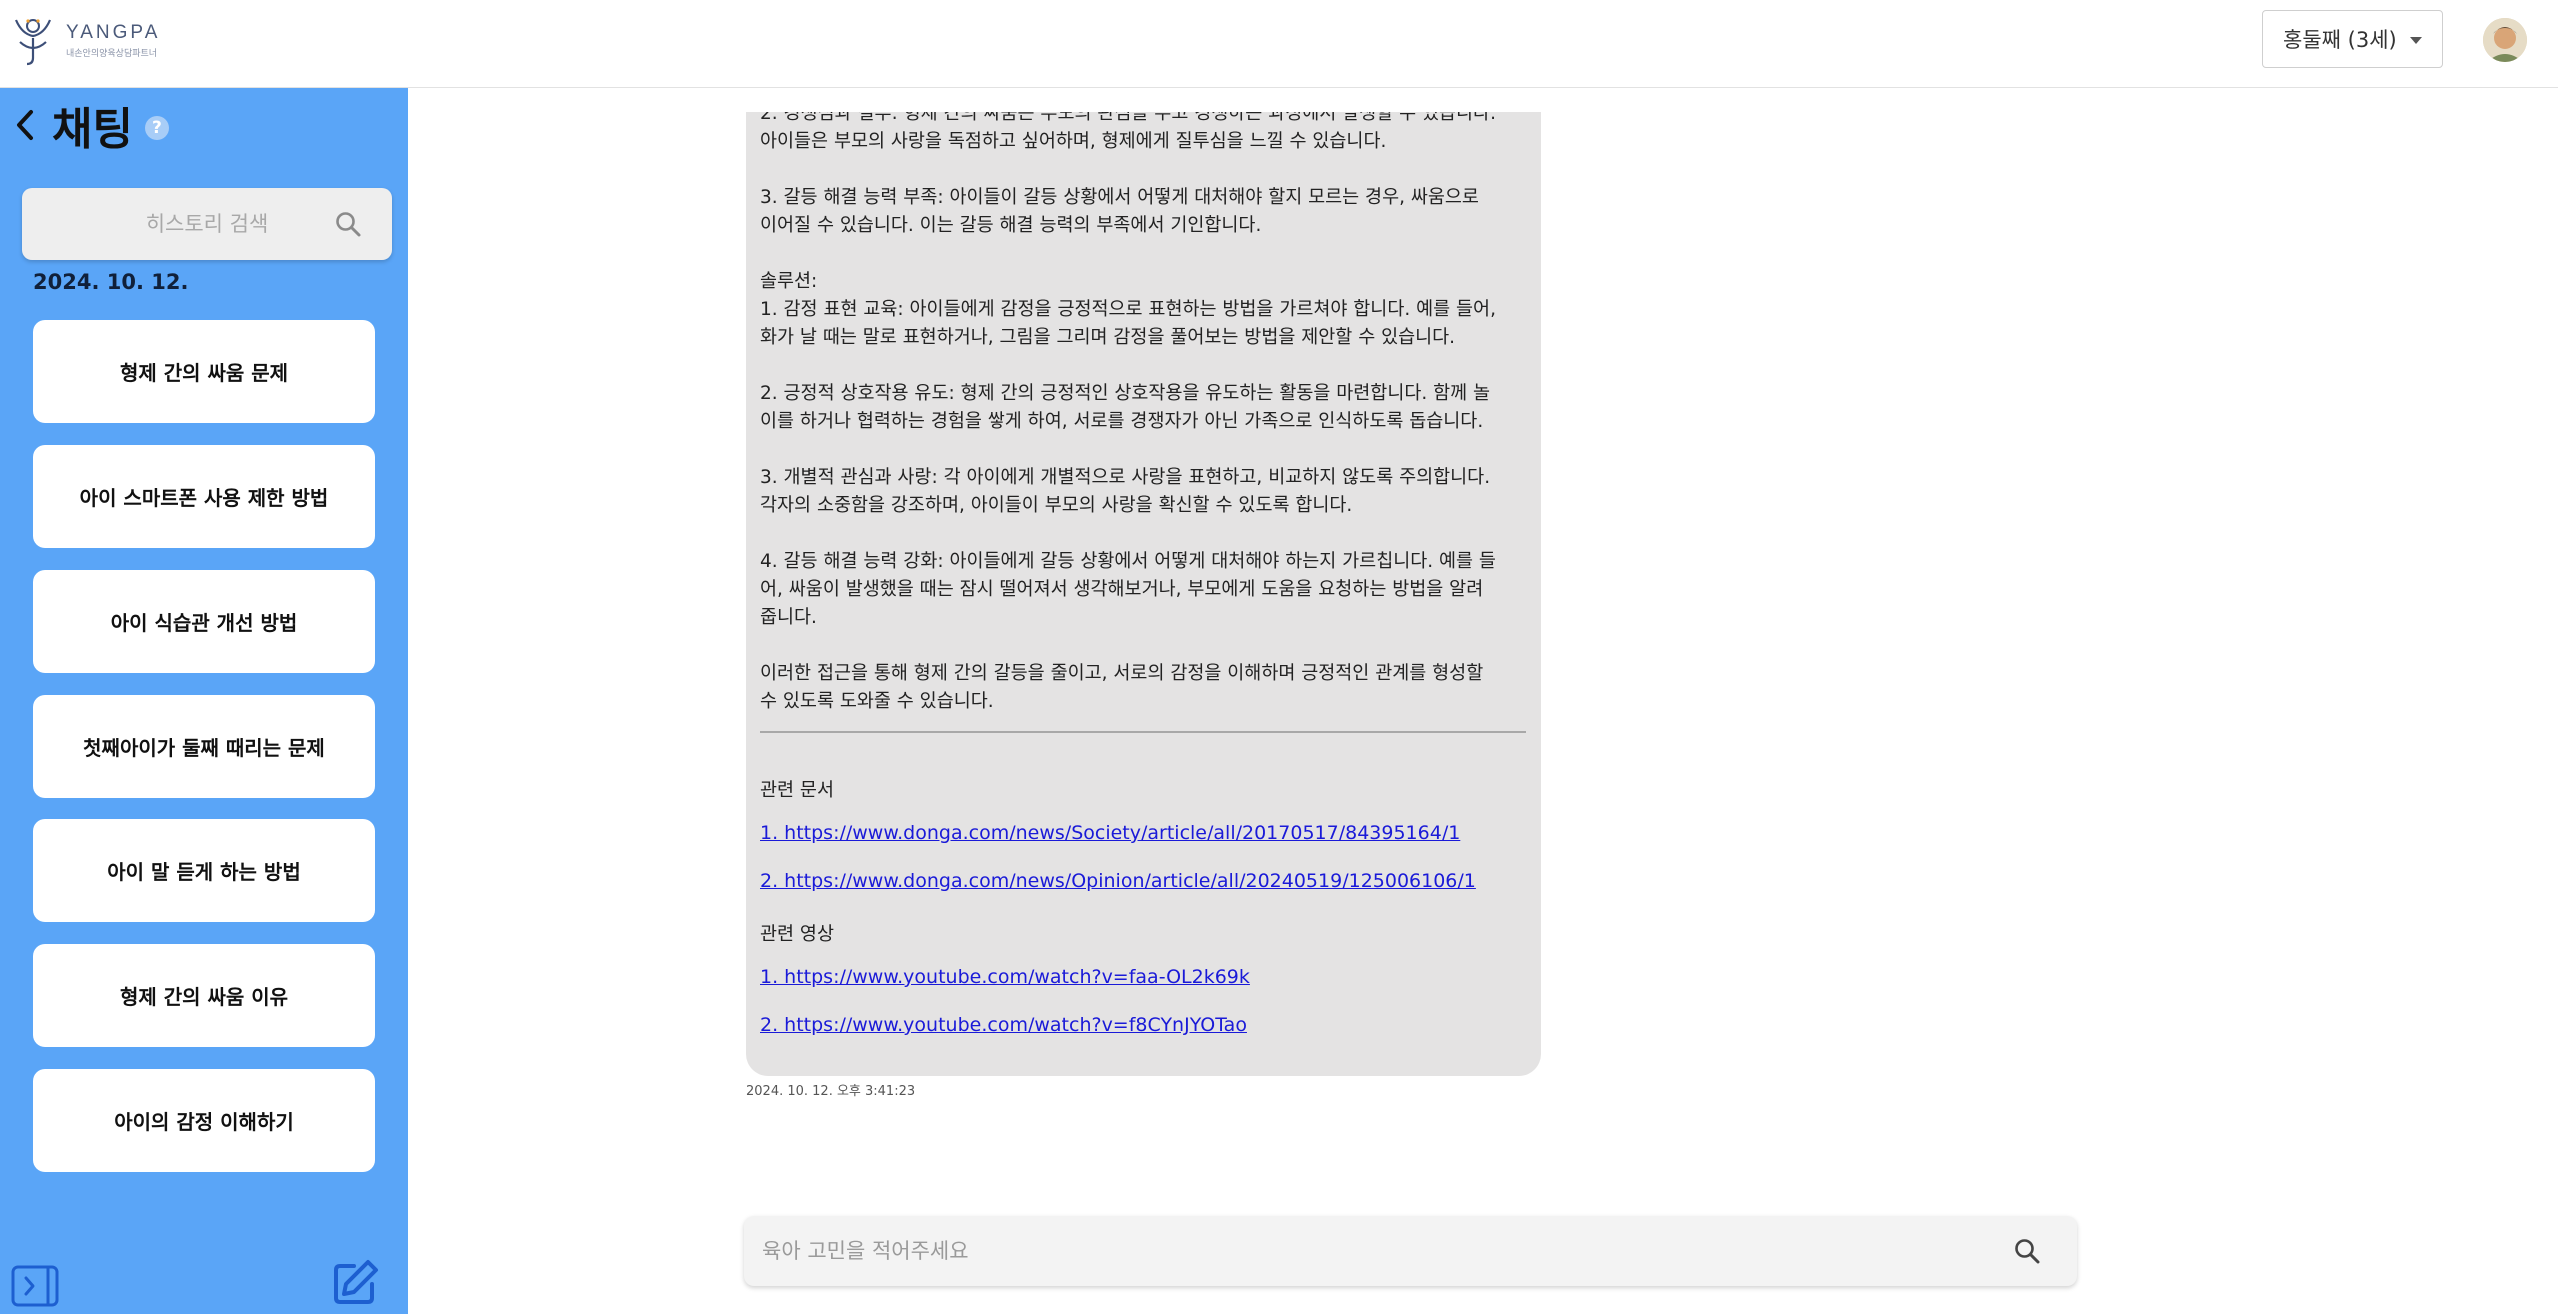  What do you see at coordinates (112, 53) in the screenshot?
I see `logo-subtitle: 내손안의양육상담파트너` at bounding box center [112, 53].